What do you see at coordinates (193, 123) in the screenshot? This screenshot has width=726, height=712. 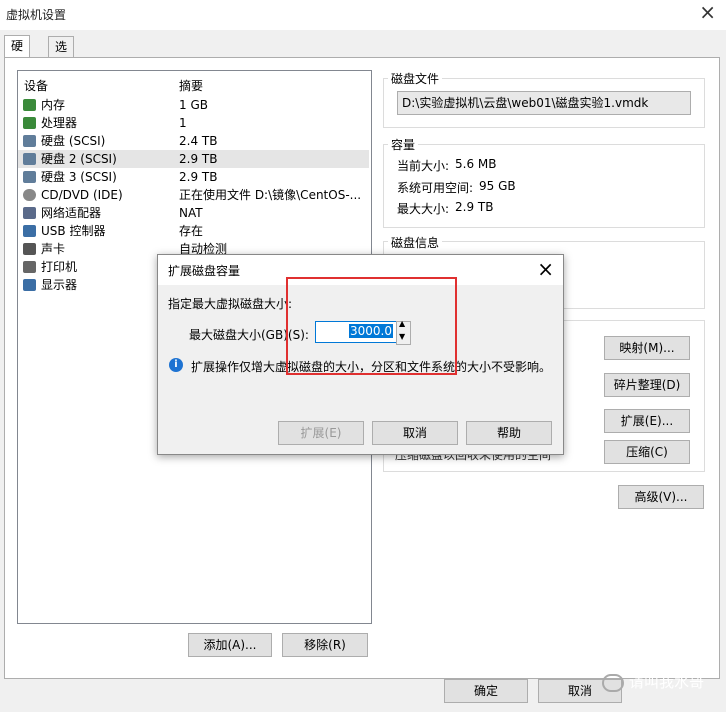 I see `device-row: 处理器 1` at bounding box center [193, 123].